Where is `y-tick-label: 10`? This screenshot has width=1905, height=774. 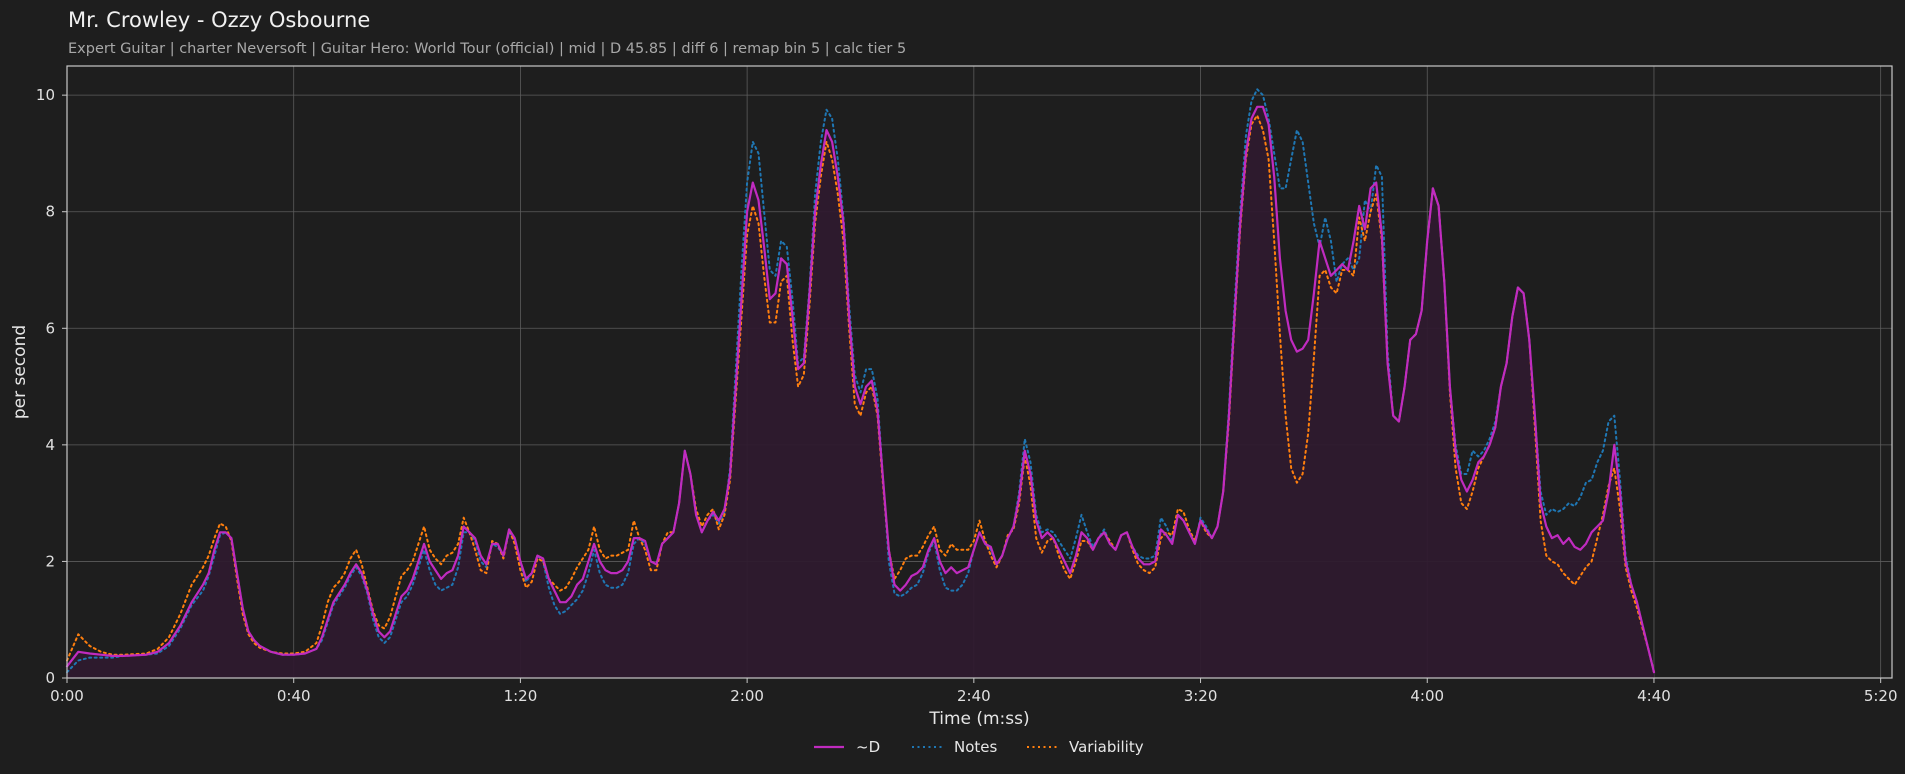 y-tick-label: 10 is located at coordinates (45, 95).